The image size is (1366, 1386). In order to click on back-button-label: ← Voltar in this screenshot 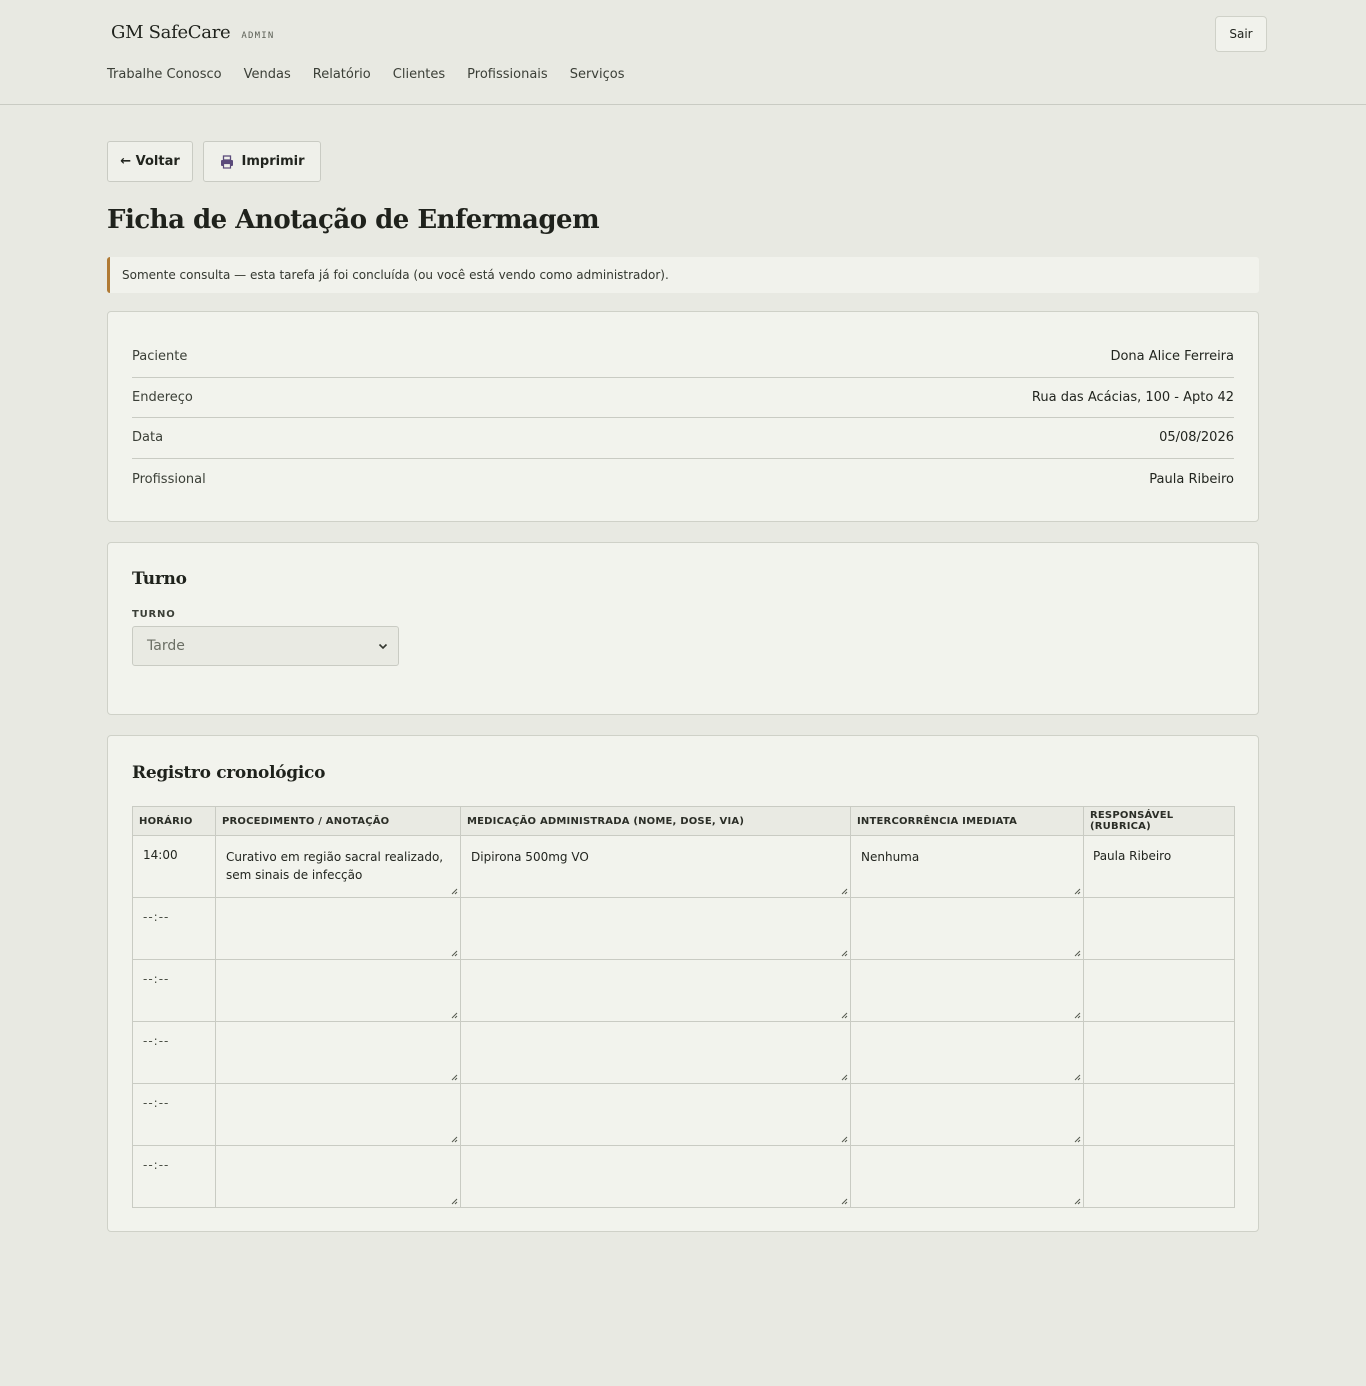, I will do `click(150, 161)`.